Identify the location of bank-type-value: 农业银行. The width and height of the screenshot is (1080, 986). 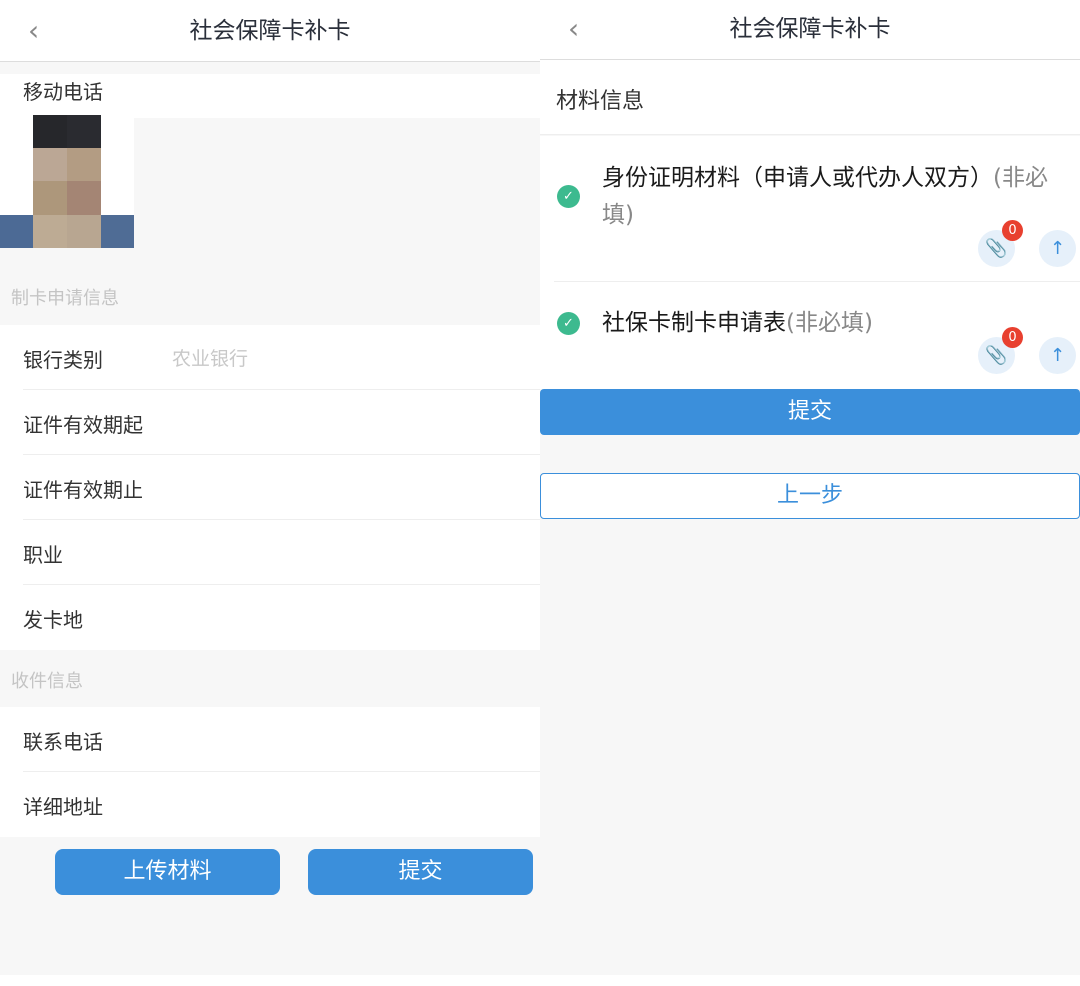
(210, 359).